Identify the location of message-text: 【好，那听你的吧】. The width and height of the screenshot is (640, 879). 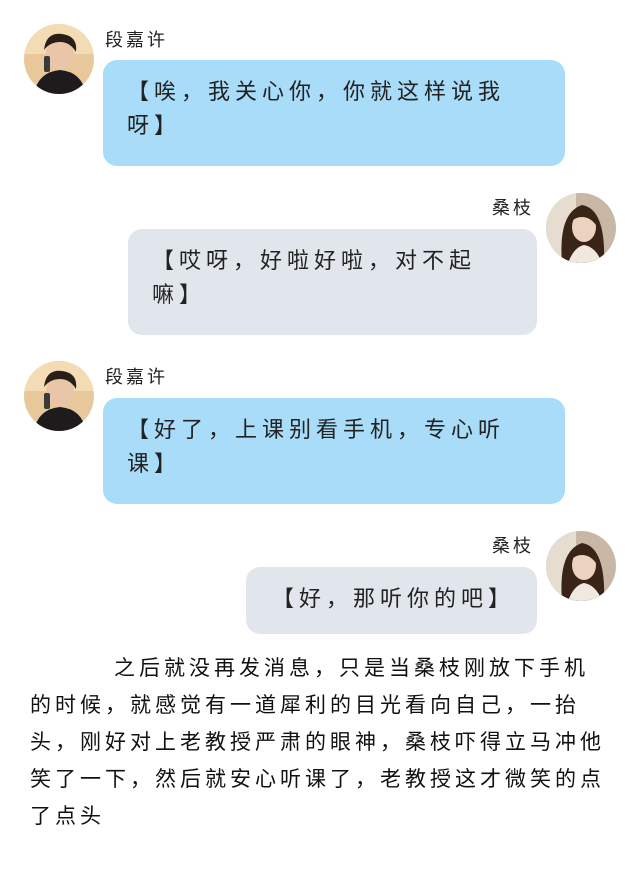
(394, 599).